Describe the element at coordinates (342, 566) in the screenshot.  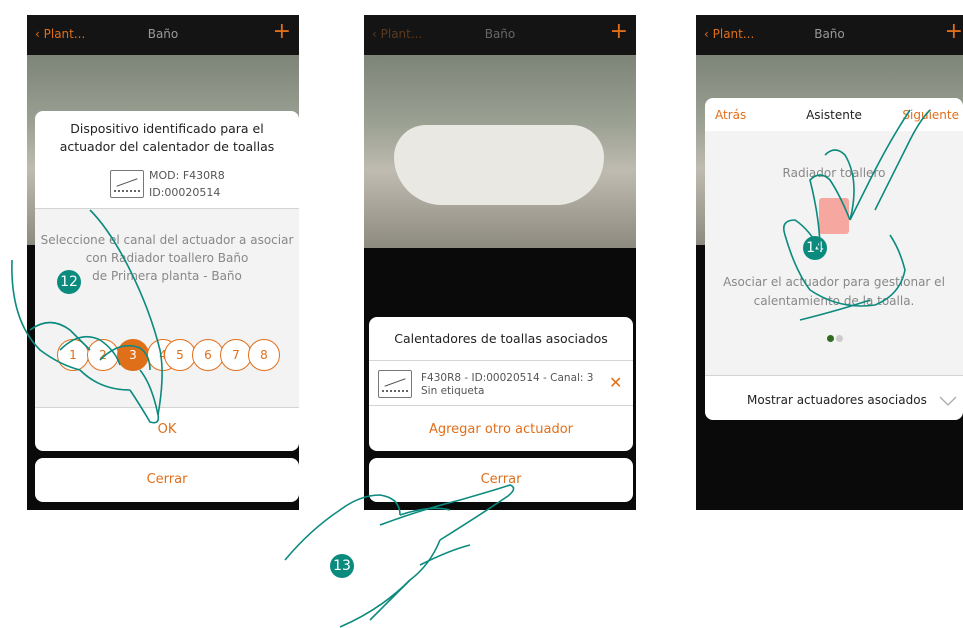
I see `step-badge-13: 13` at that location.